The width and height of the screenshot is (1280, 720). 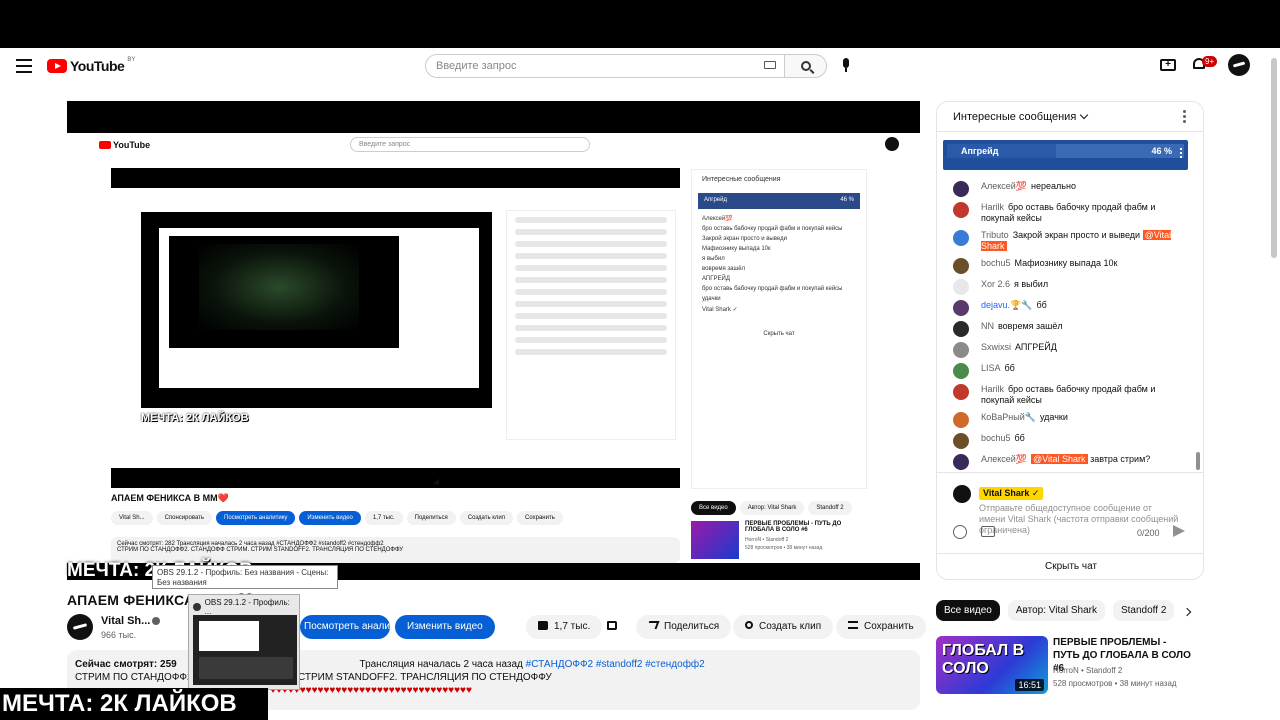 What do you see at coordinates (80, 627) in the screenshot?
I see `channel-avatar` at bounding box center [80, 627].